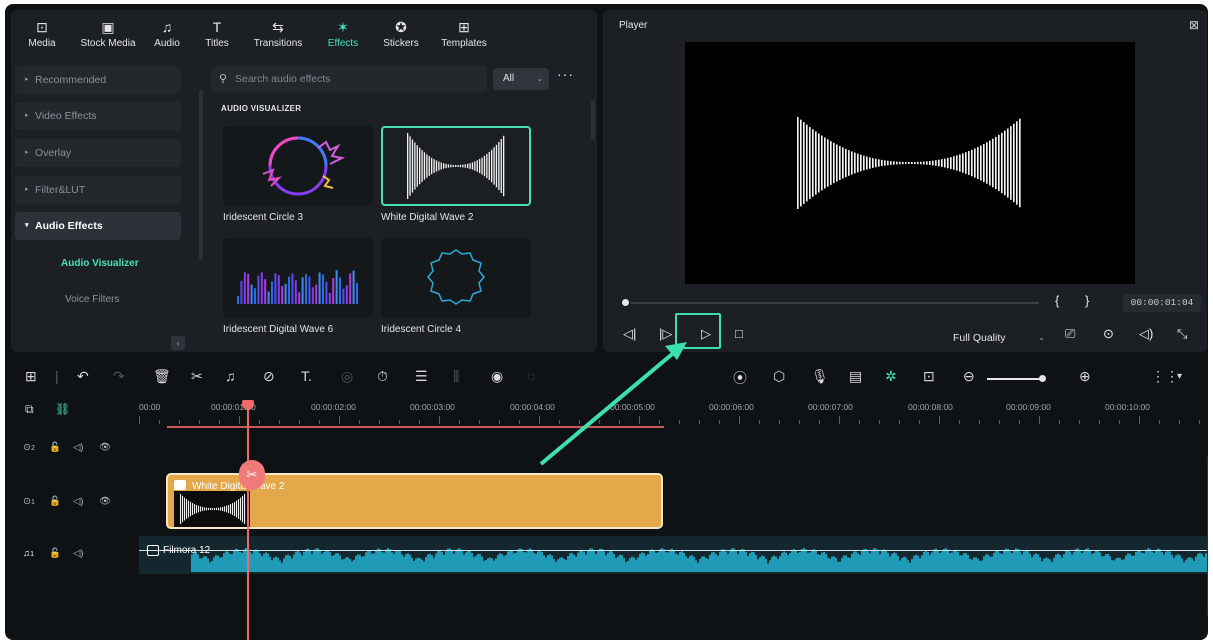 The width and height of the screenshot is (1213, 643). I want to click on annotation-arrow, so click(613, 404).